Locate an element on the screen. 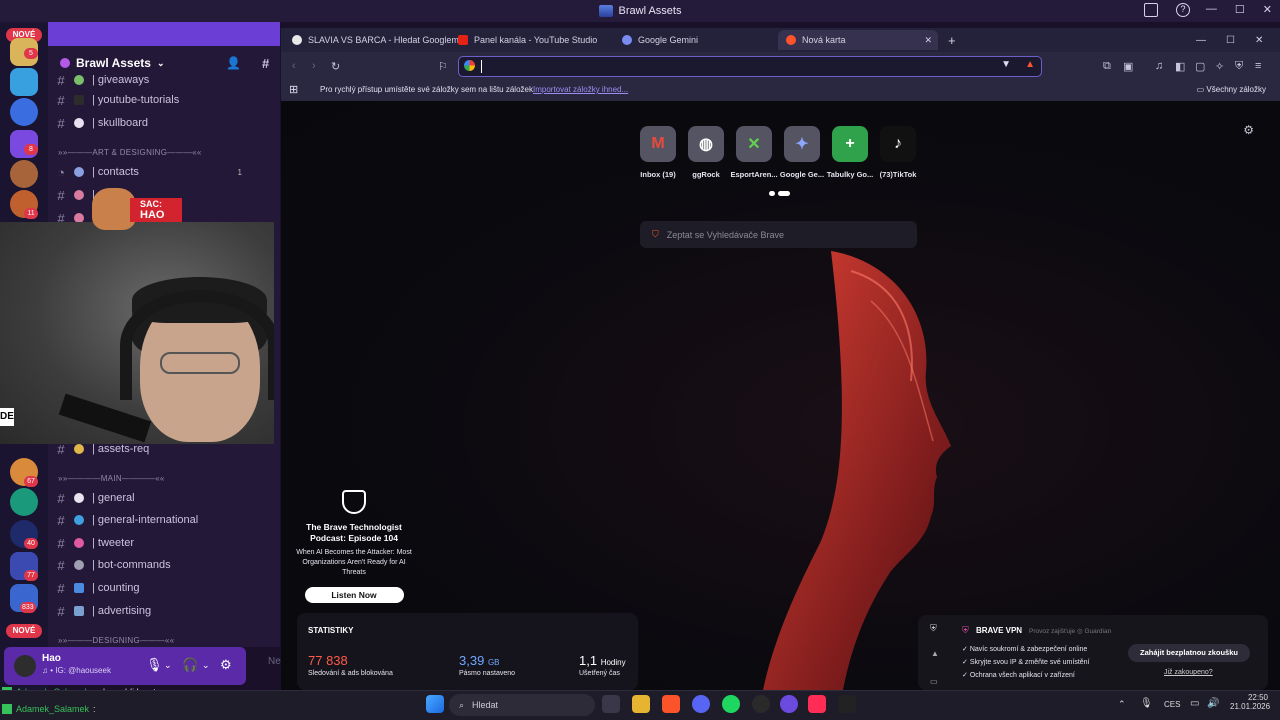 The height and width of the screenshot is (720, 1280). page-dot is located at coordinates (772, 193).